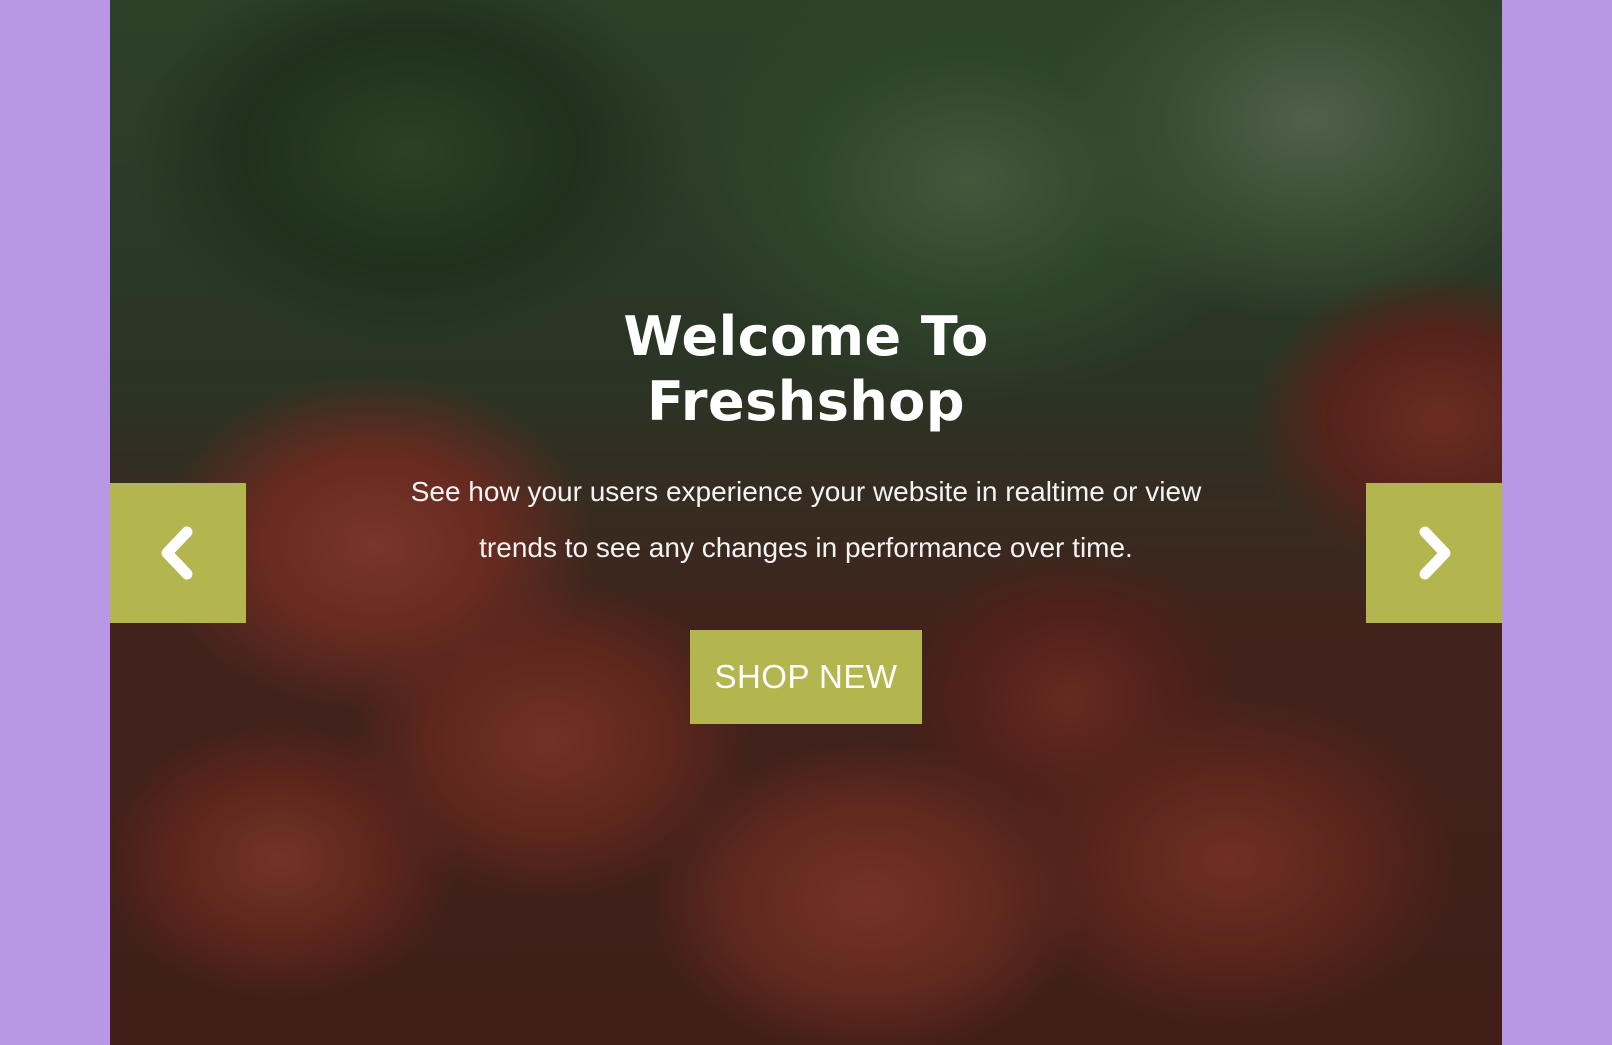  I want to click on chevron-left-icon, so click(177, 553).